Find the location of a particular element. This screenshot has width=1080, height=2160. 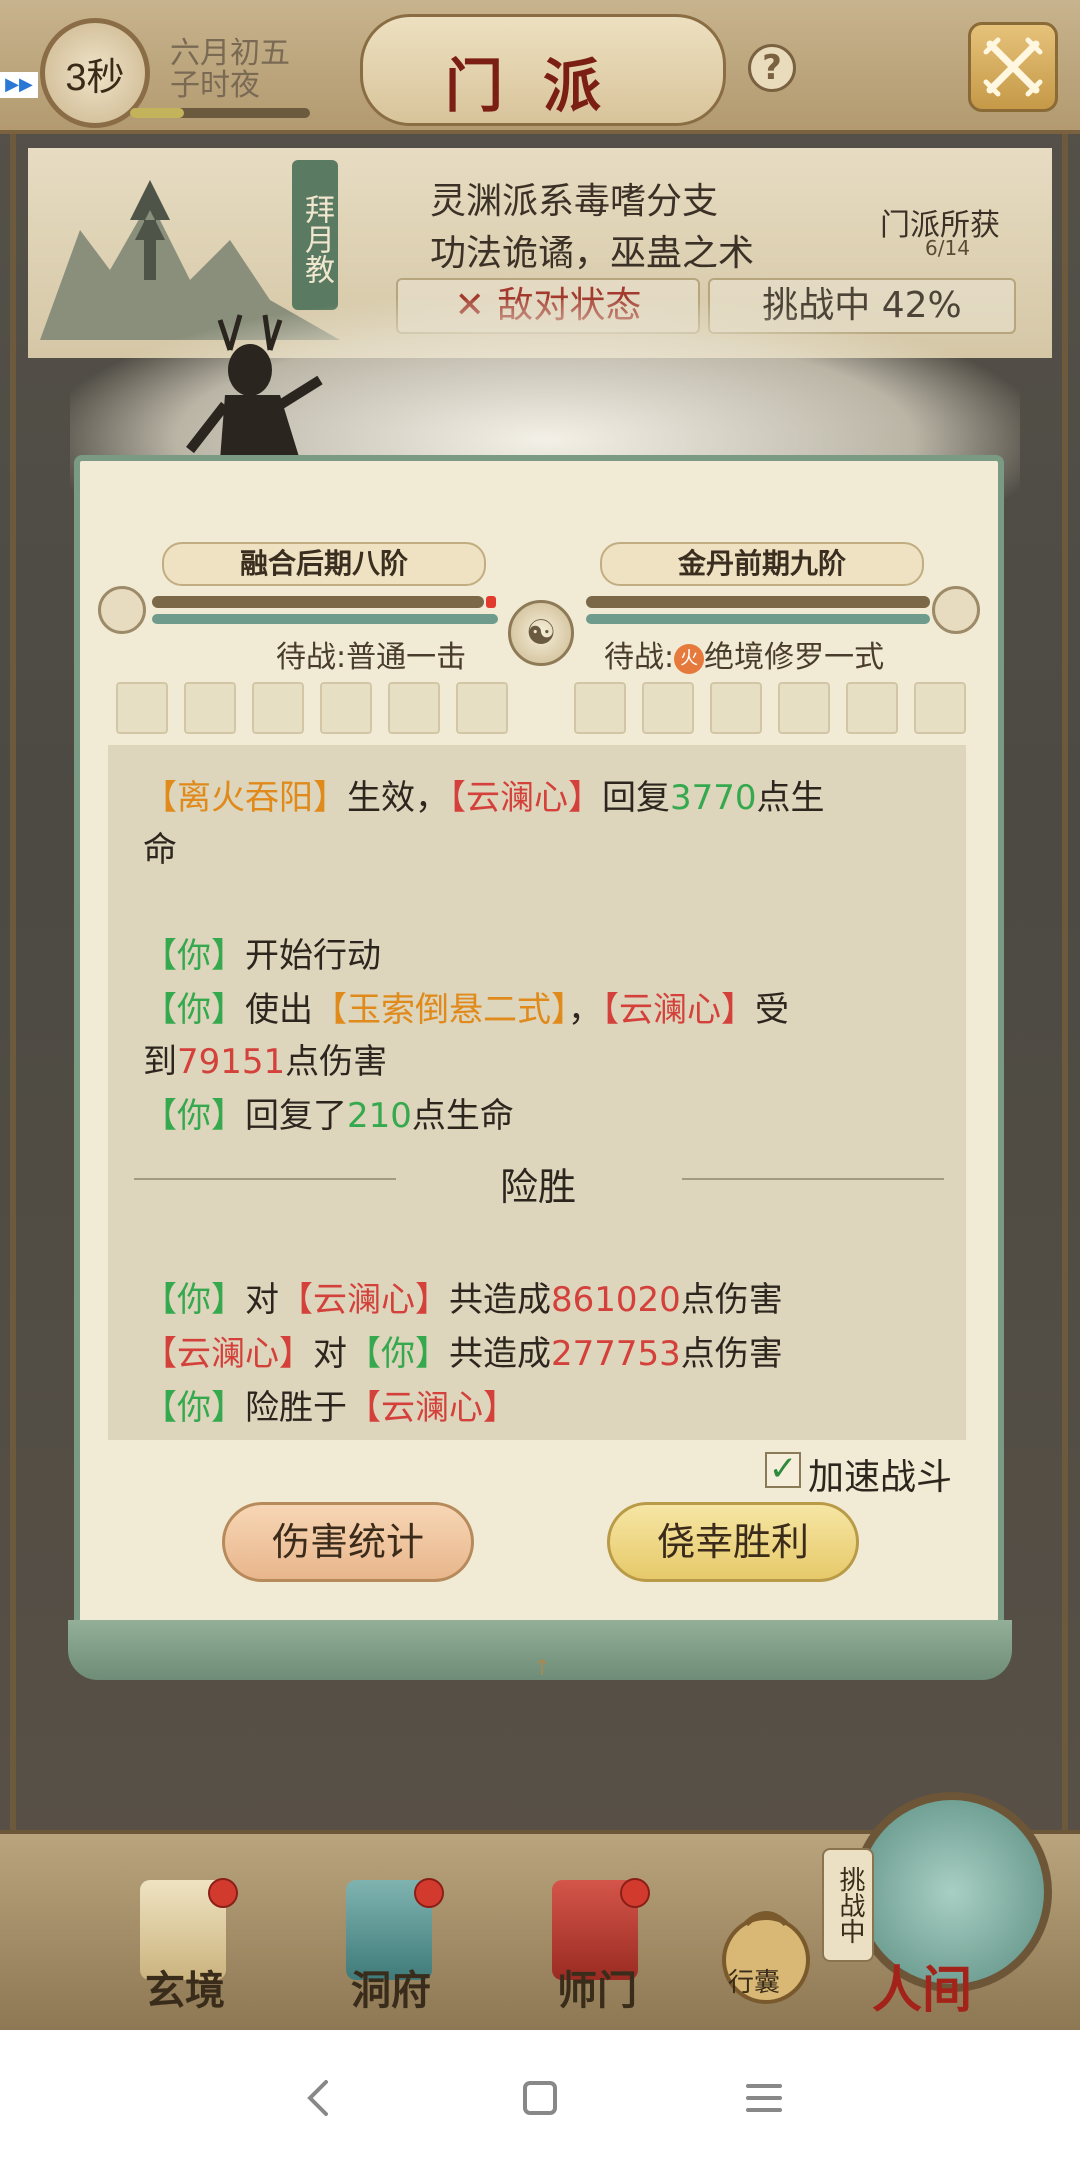

damage-value: 861020 is located at coordinates (616, 1300).